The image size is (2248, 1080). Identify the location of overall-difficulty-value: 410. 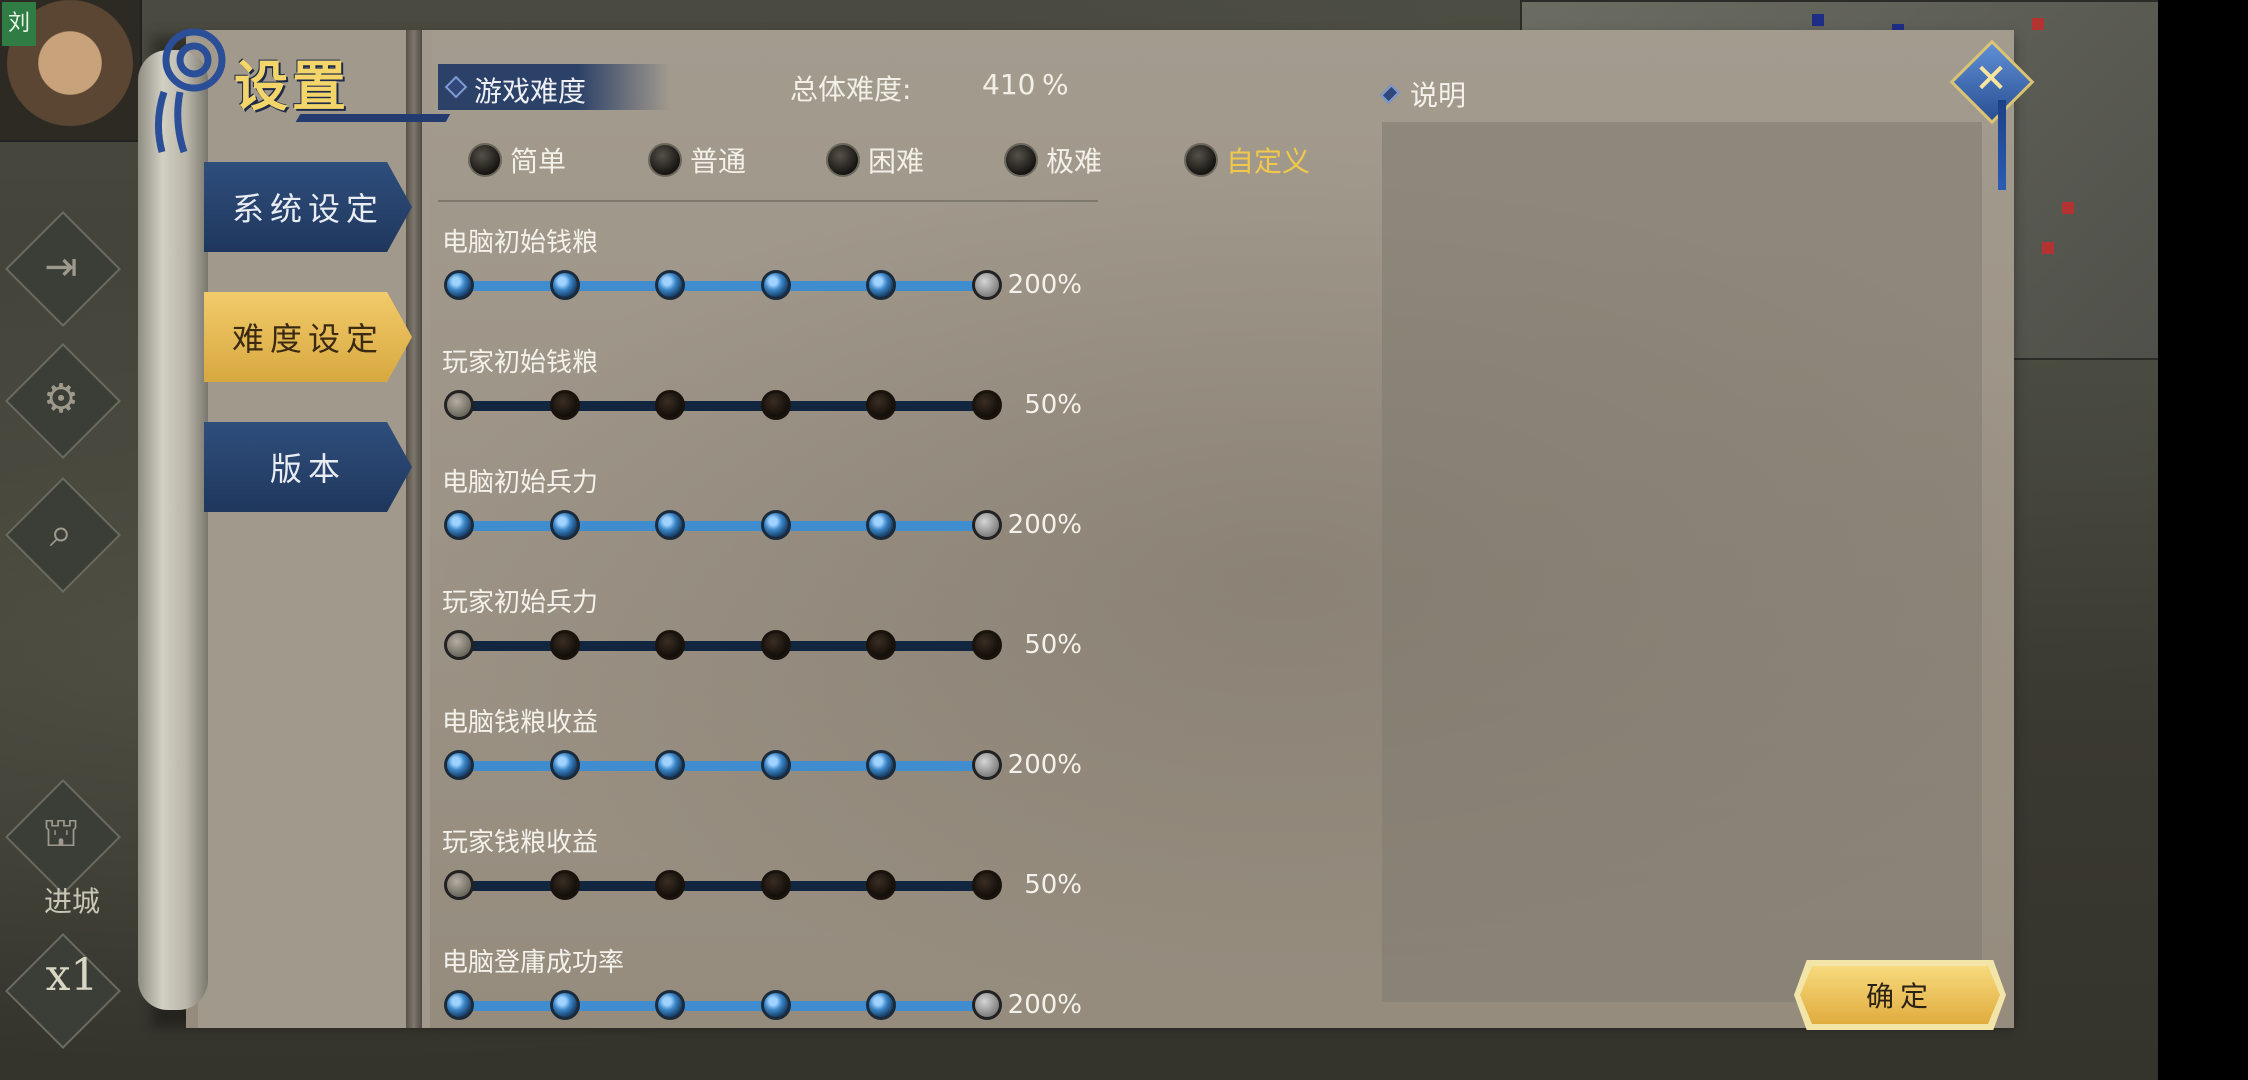
(1009, 84).